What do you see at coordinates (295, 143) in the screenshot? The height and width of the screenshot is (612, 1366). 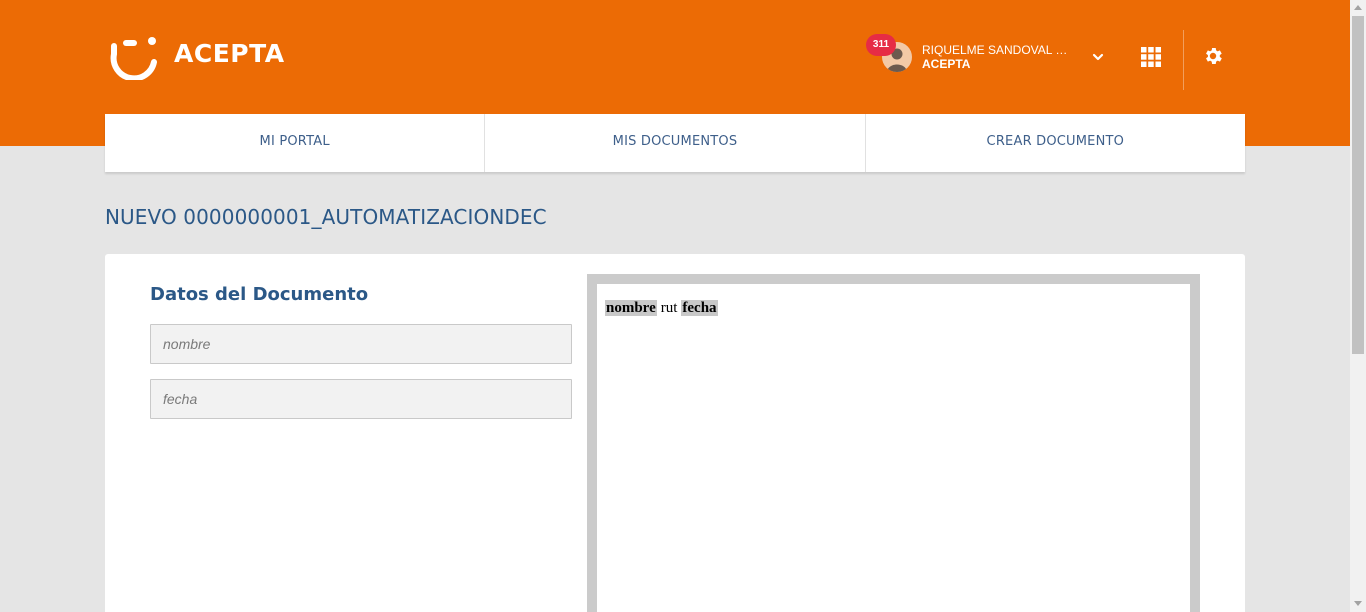 I see `nav-mi-portal: MI PORTAL` at bounding box center [295, 143].